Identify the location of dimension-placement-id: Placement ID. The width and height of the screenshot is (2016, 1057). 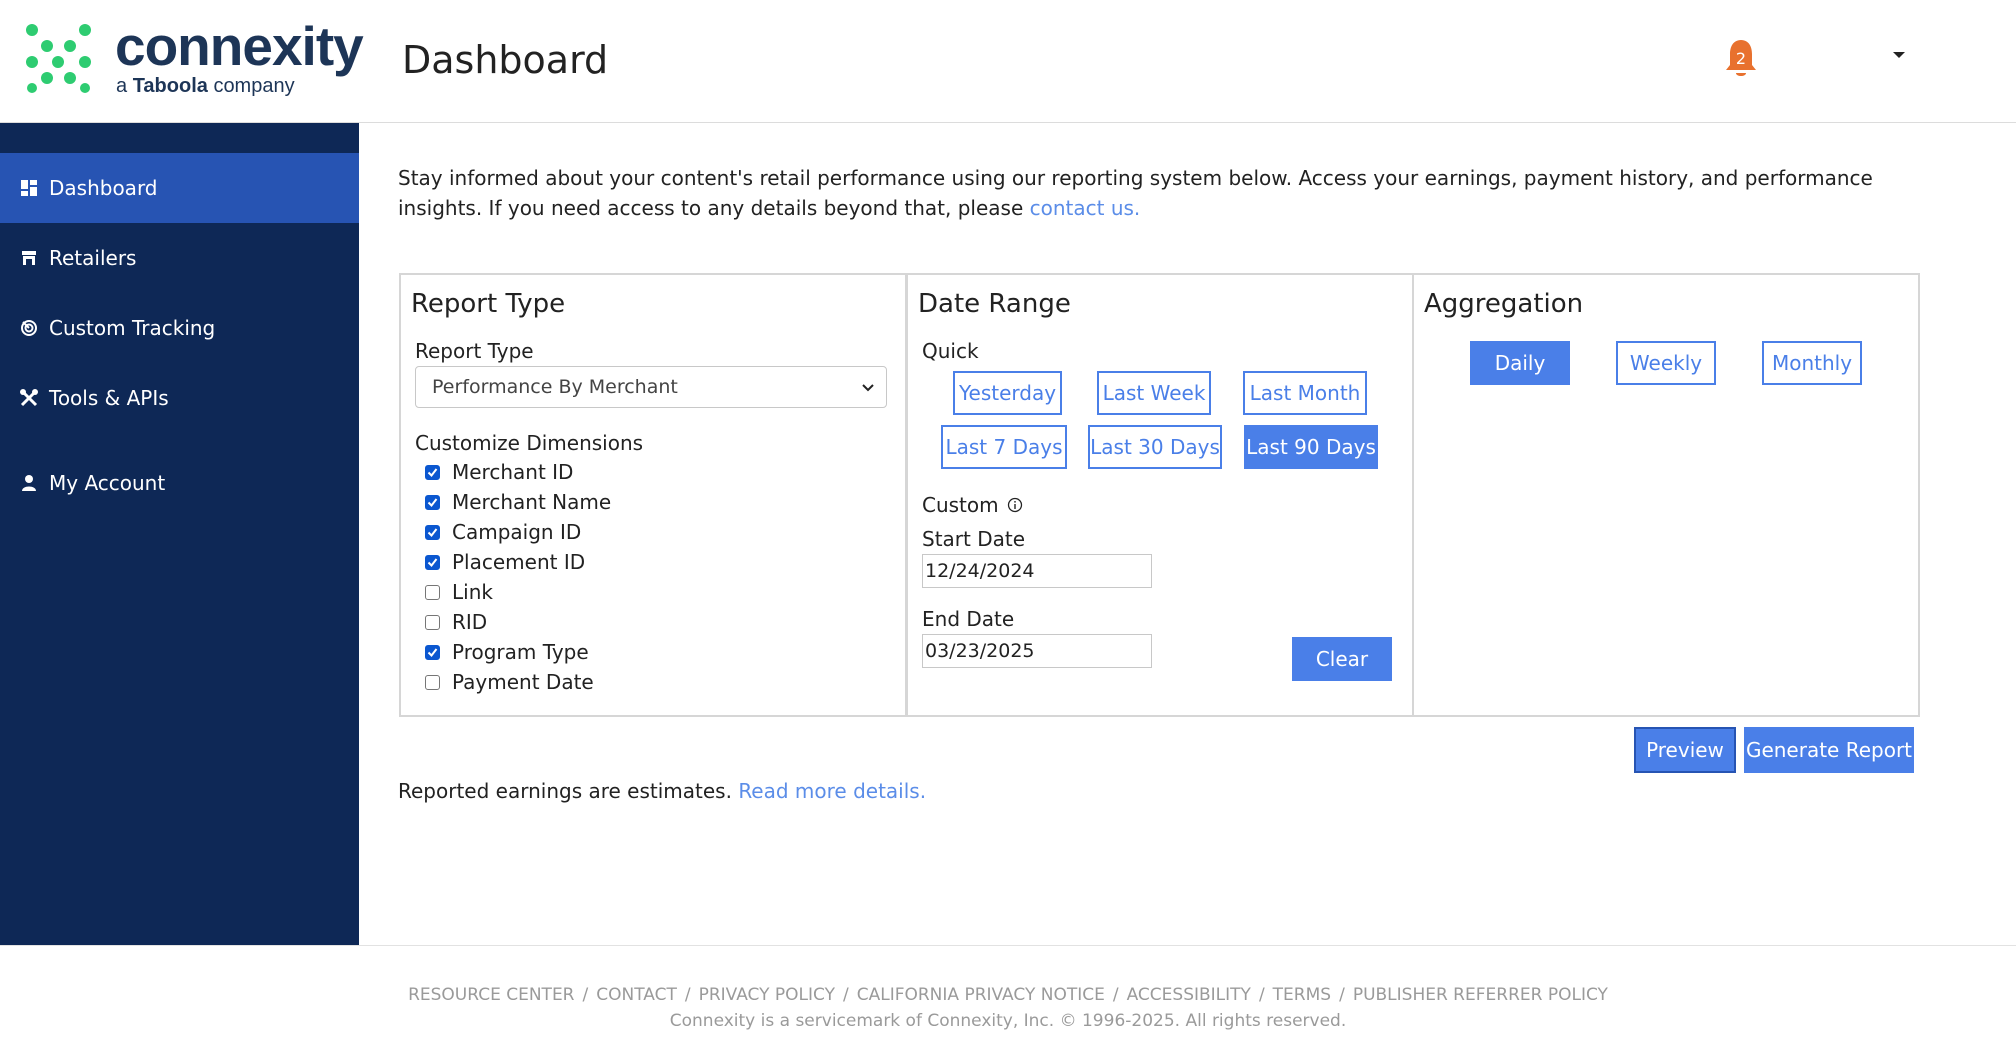
(505, 562).